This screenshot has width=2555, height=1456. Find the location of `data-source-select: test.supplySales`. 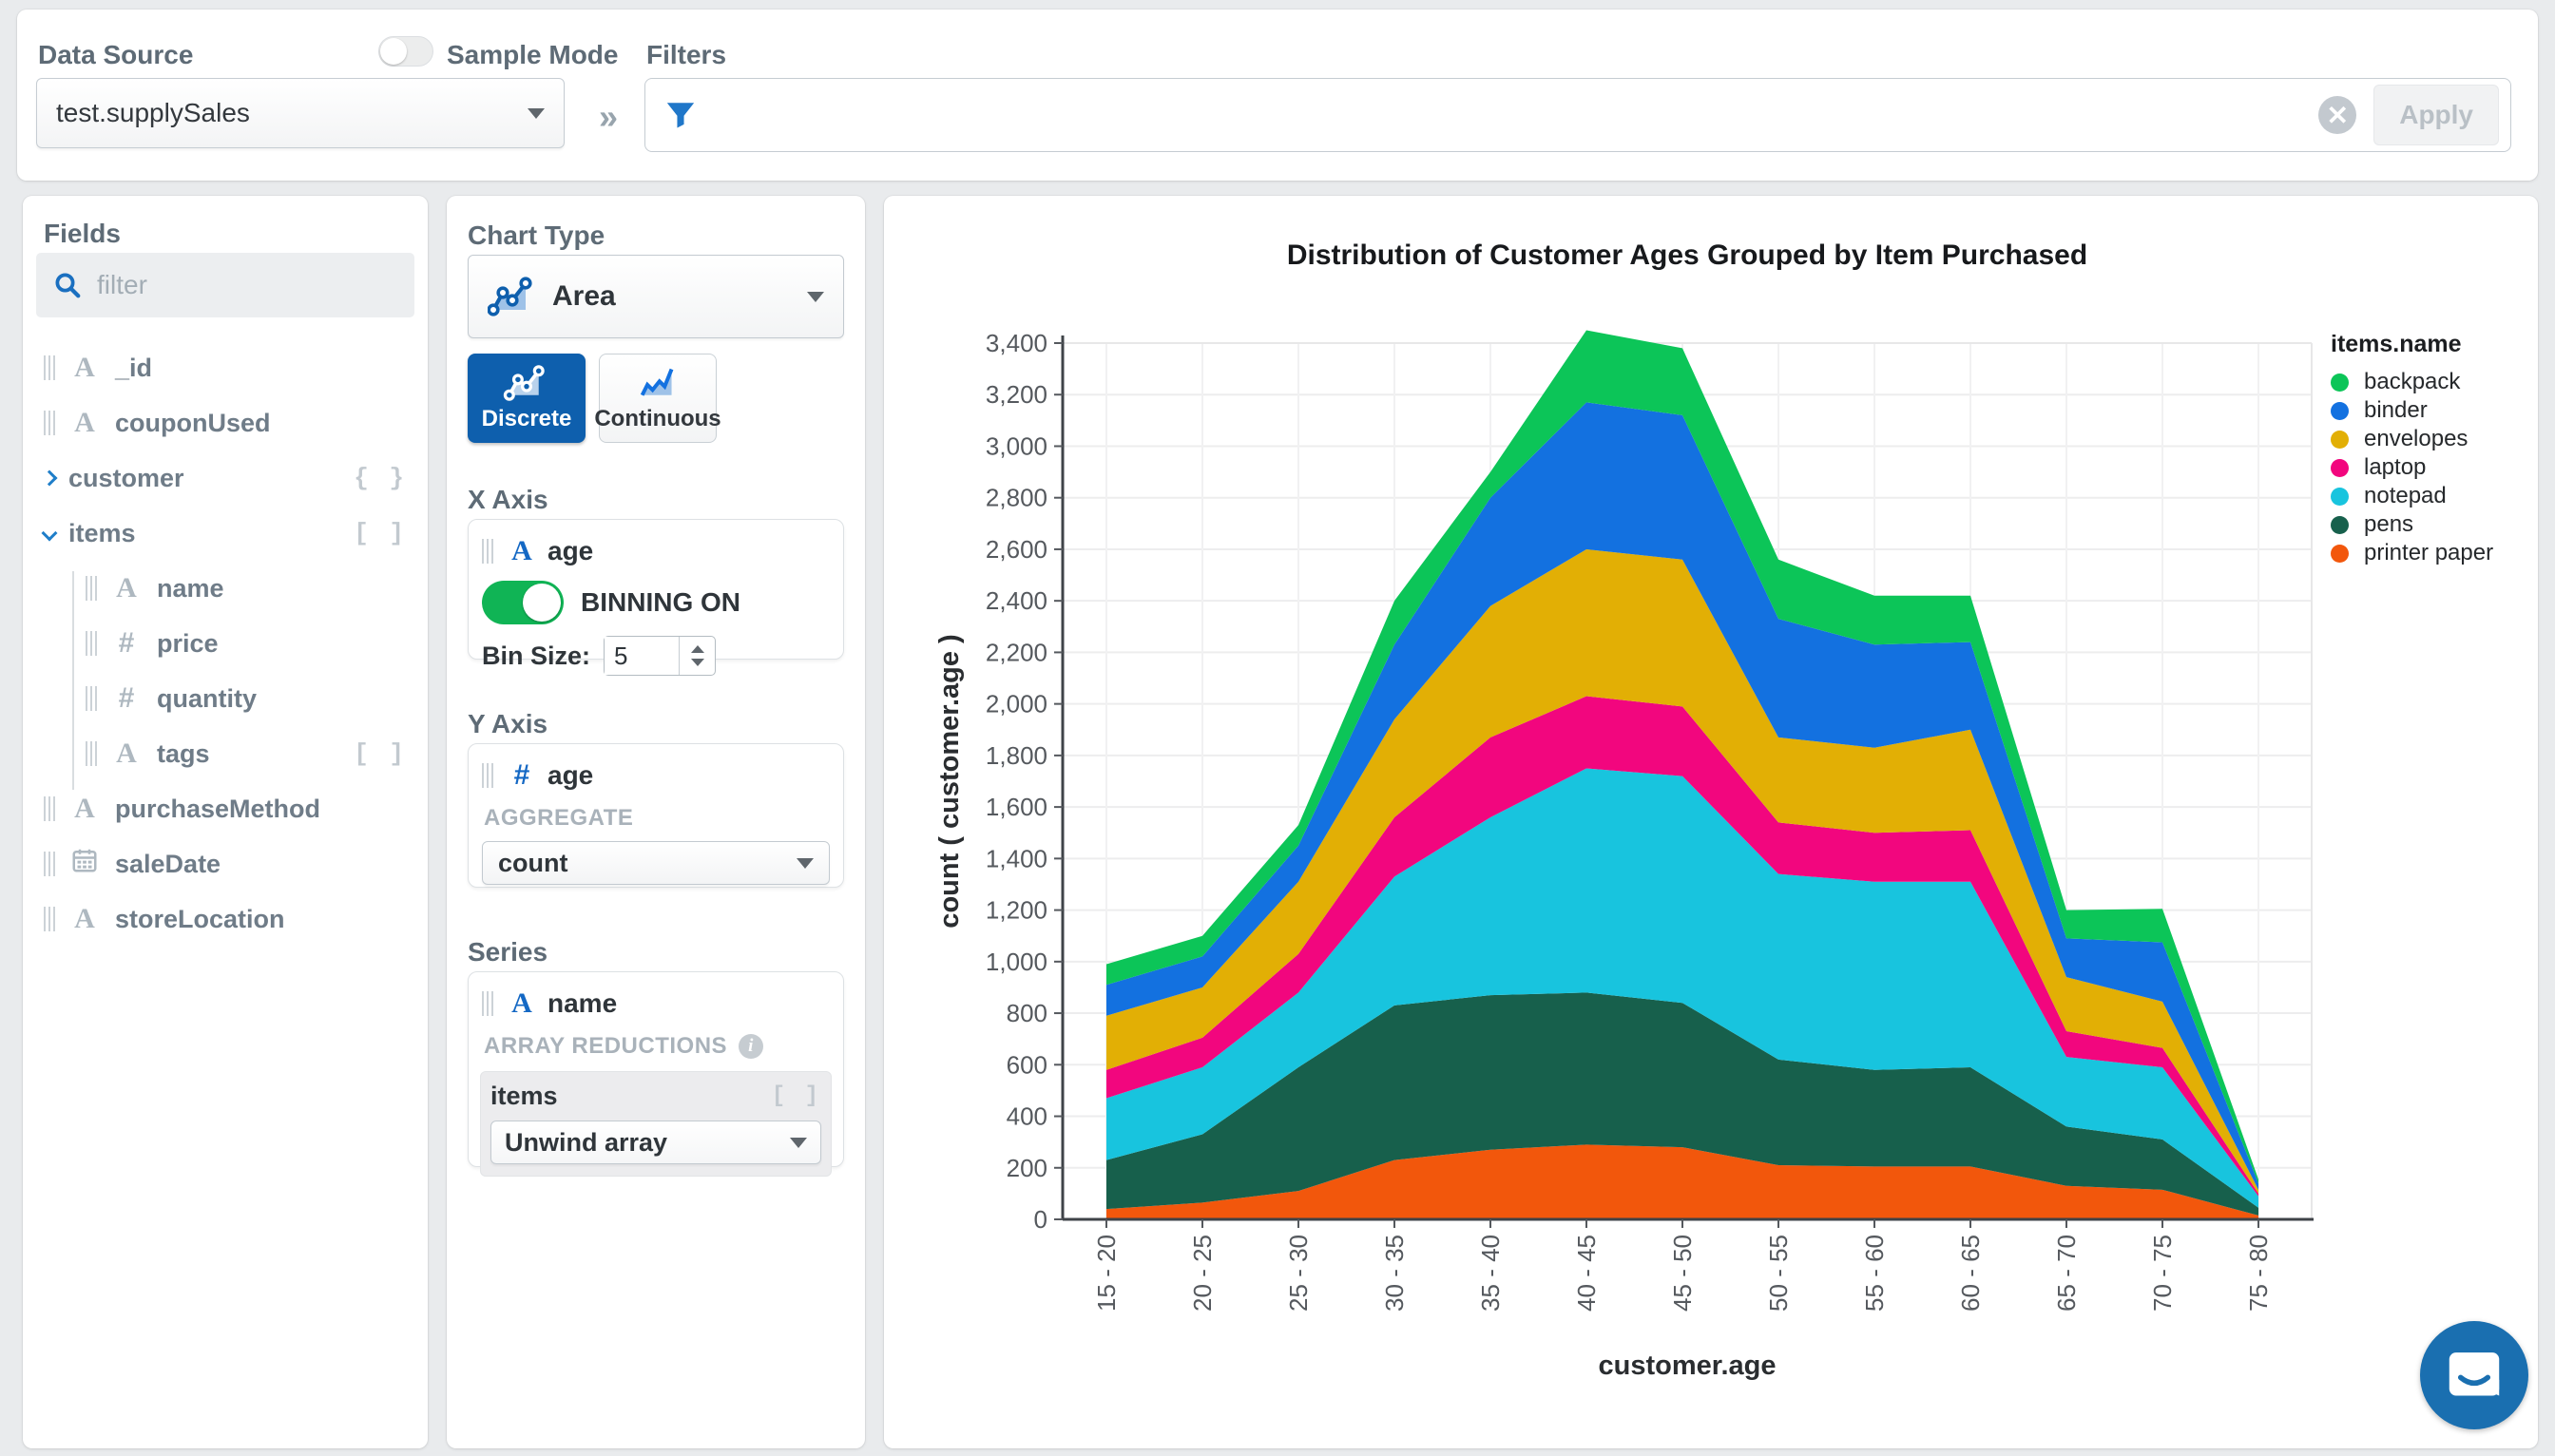

data-source-select: test.supplySales is located at coordinates (300, 113).